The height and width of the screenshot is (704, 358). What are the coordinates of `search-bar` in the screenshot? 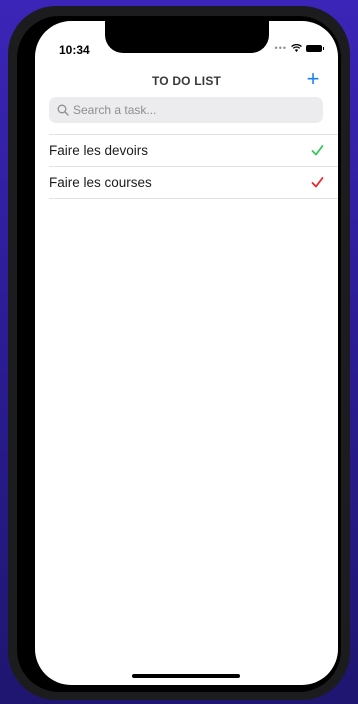 It's located at (186, 110).